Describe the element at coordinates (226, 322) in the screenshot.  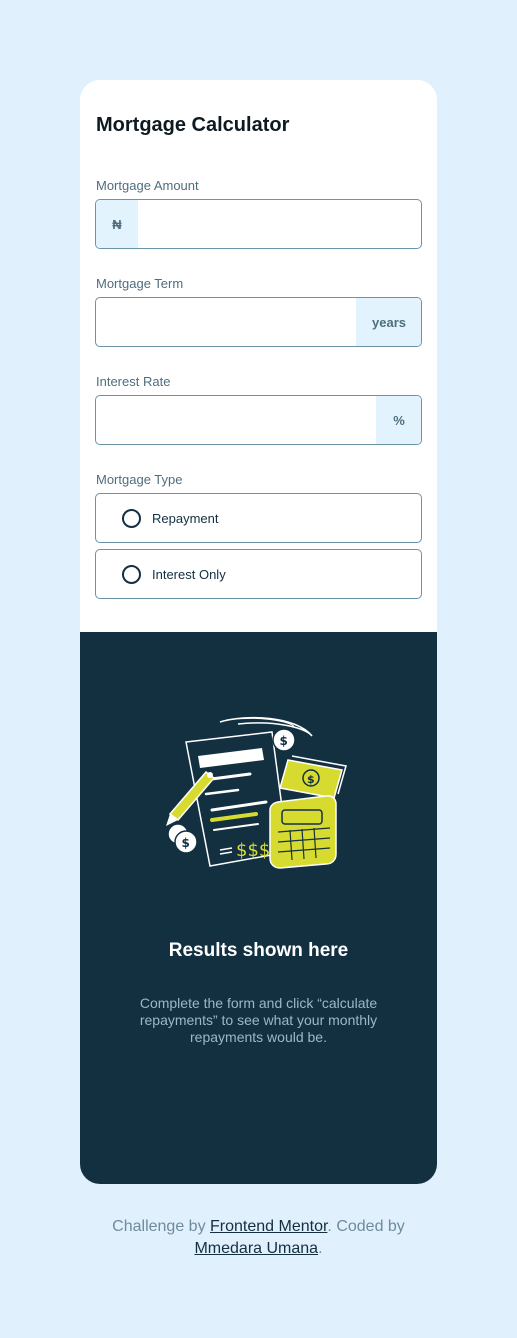
I see `mortgage-term-input` at that location.